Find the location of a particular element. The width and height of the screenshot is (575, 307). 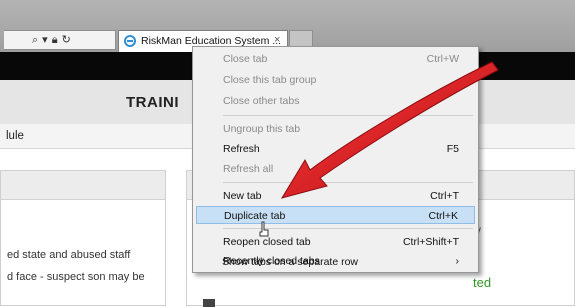

menu-item-shortcut: Ctrl+K is located at coordinates (443, 216).